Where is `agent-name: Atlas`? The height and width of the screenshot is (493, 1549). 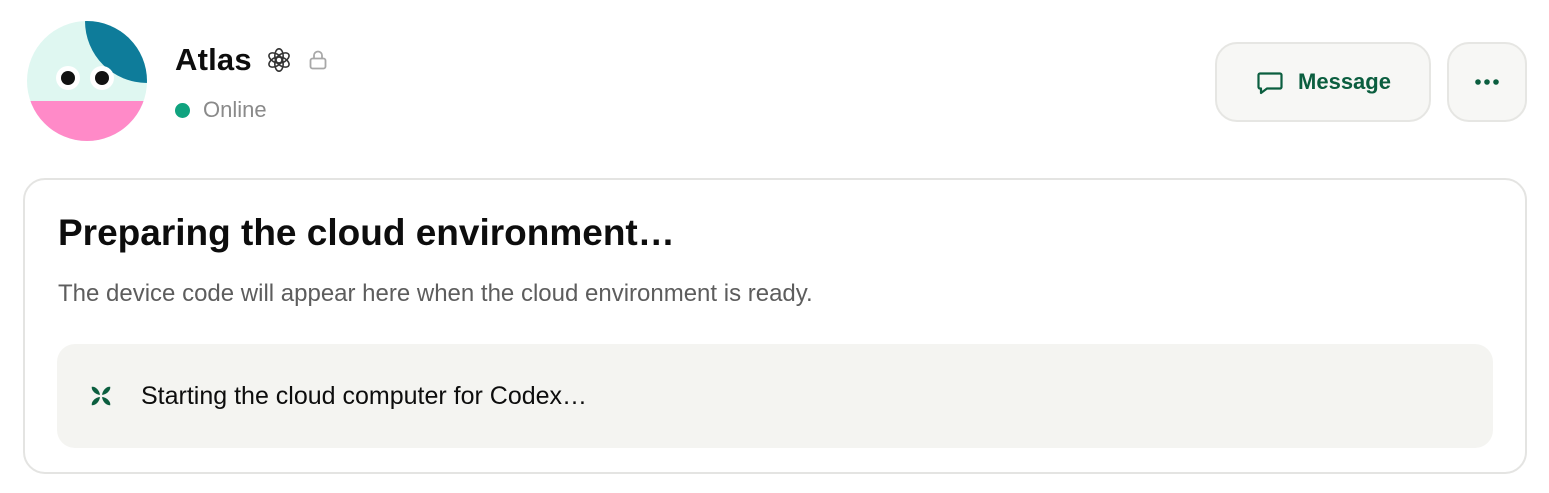
agent-name: Atlas is located at coordinates (213, 59).